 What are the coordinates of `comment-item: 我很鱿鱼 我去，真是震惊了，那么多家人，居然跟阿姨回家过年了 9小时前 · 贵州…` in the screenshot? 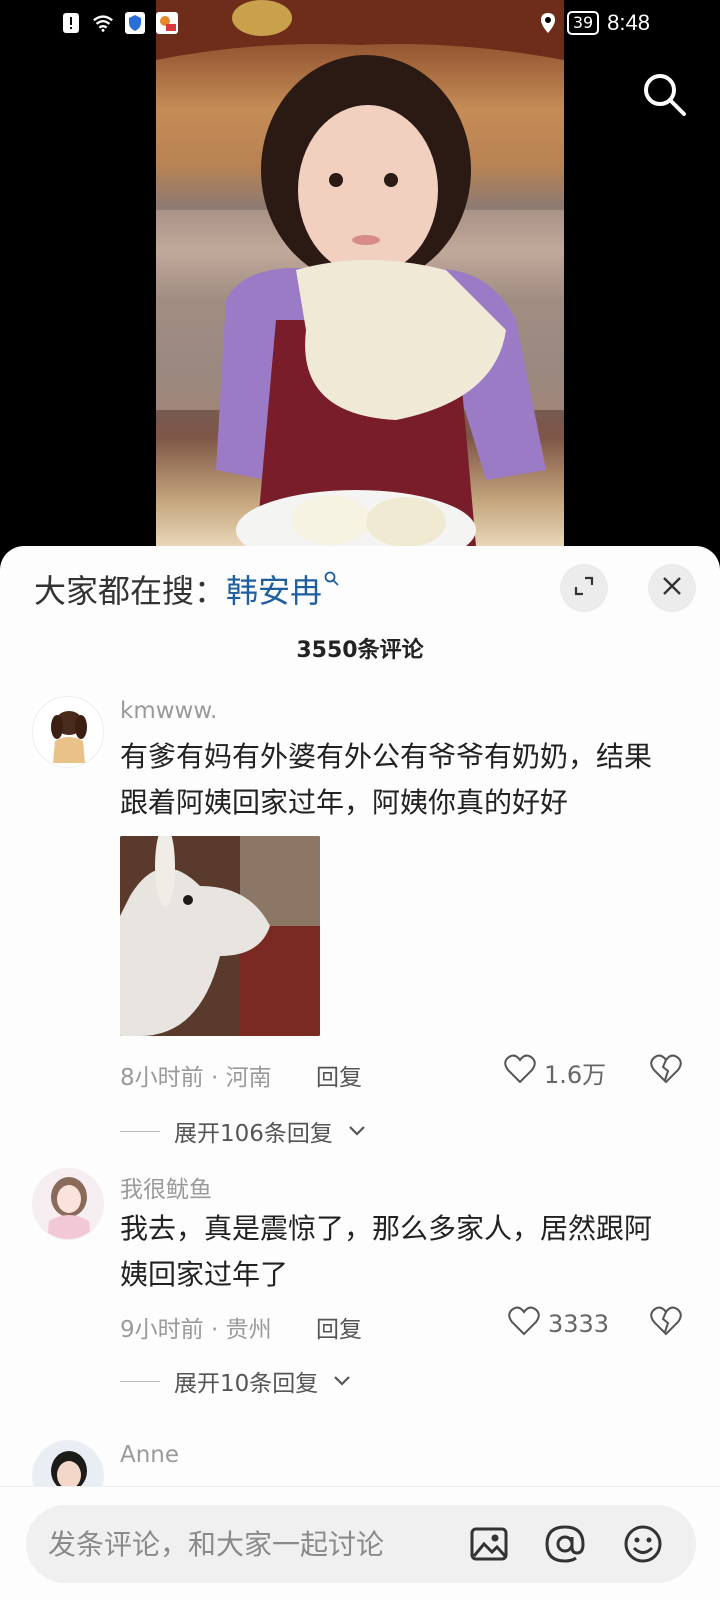 It's located at (360, 1283).